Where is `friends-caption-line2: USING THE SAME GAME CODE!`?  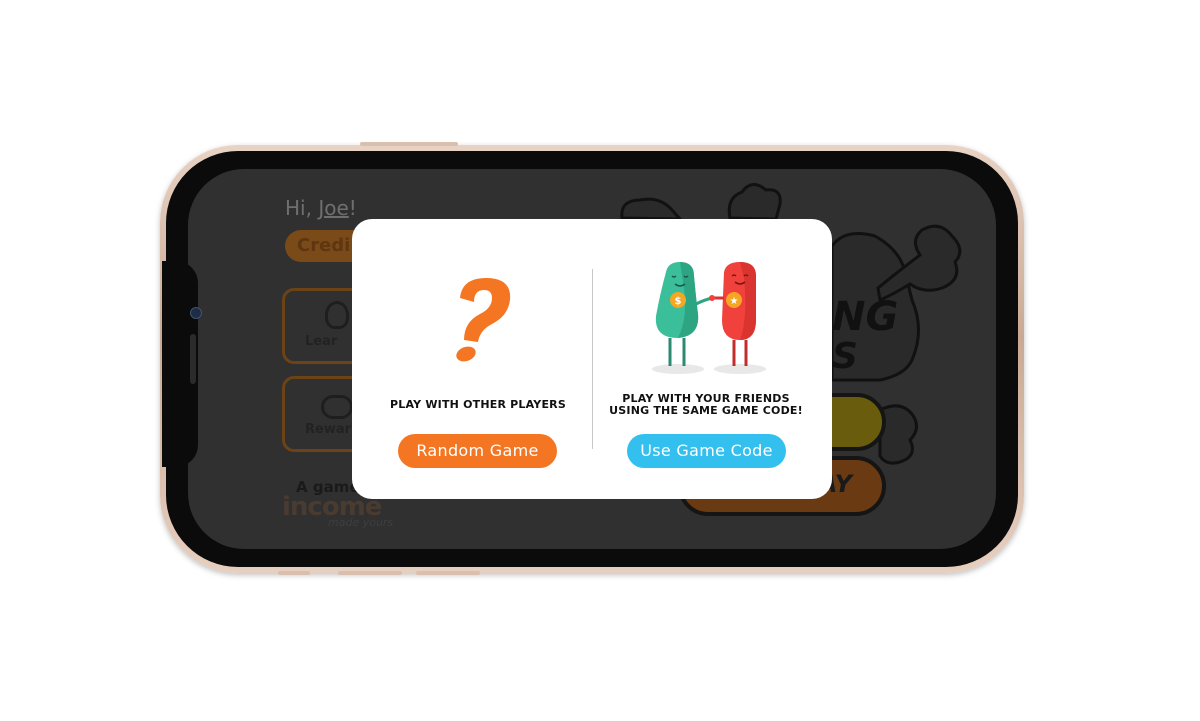
friends-caption-line2: USING THE SAME GAME CODE! is located at coordinates (706, 410).